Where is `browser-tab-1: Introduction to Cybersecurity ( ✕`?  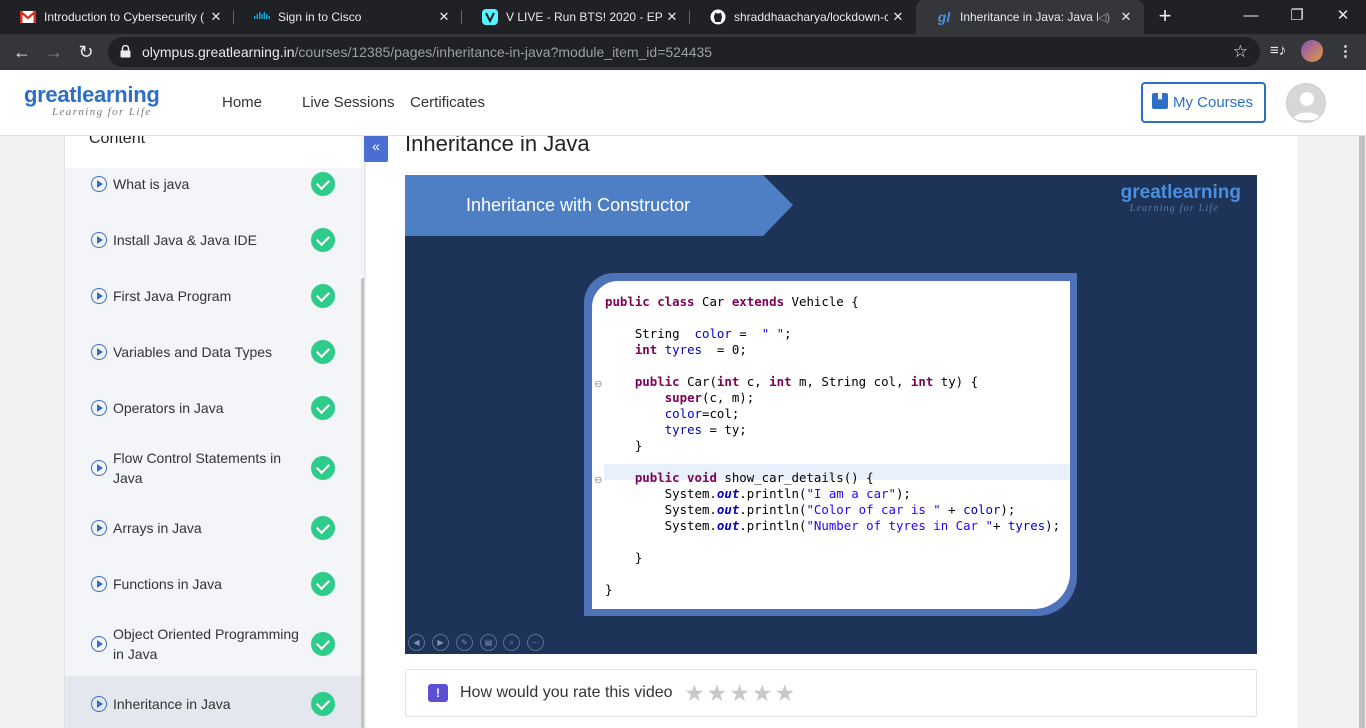
browser-tab-1: Introduction to Cybersecurity ( ✕ is located at coordinates (117, 17).